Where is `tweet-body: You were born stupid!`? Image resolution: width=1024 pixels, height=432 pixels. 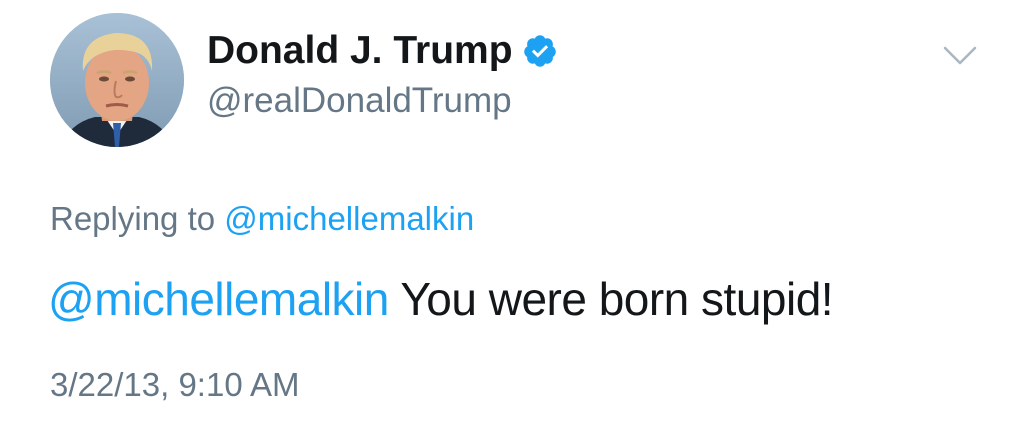 tweet-body: You were born stupid! is located at coordinates (617, 299).